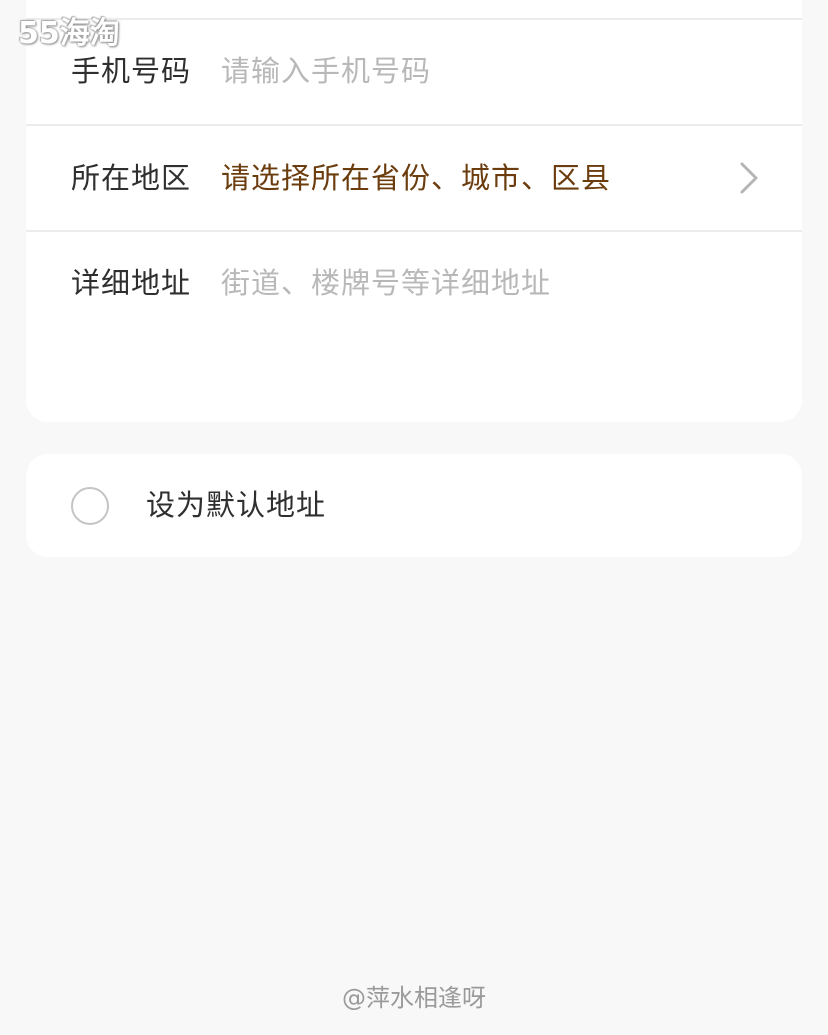 The height and width of the screenshot is (1035, 828). I want to click on phone-label: 手机号码, so click(131, 71).